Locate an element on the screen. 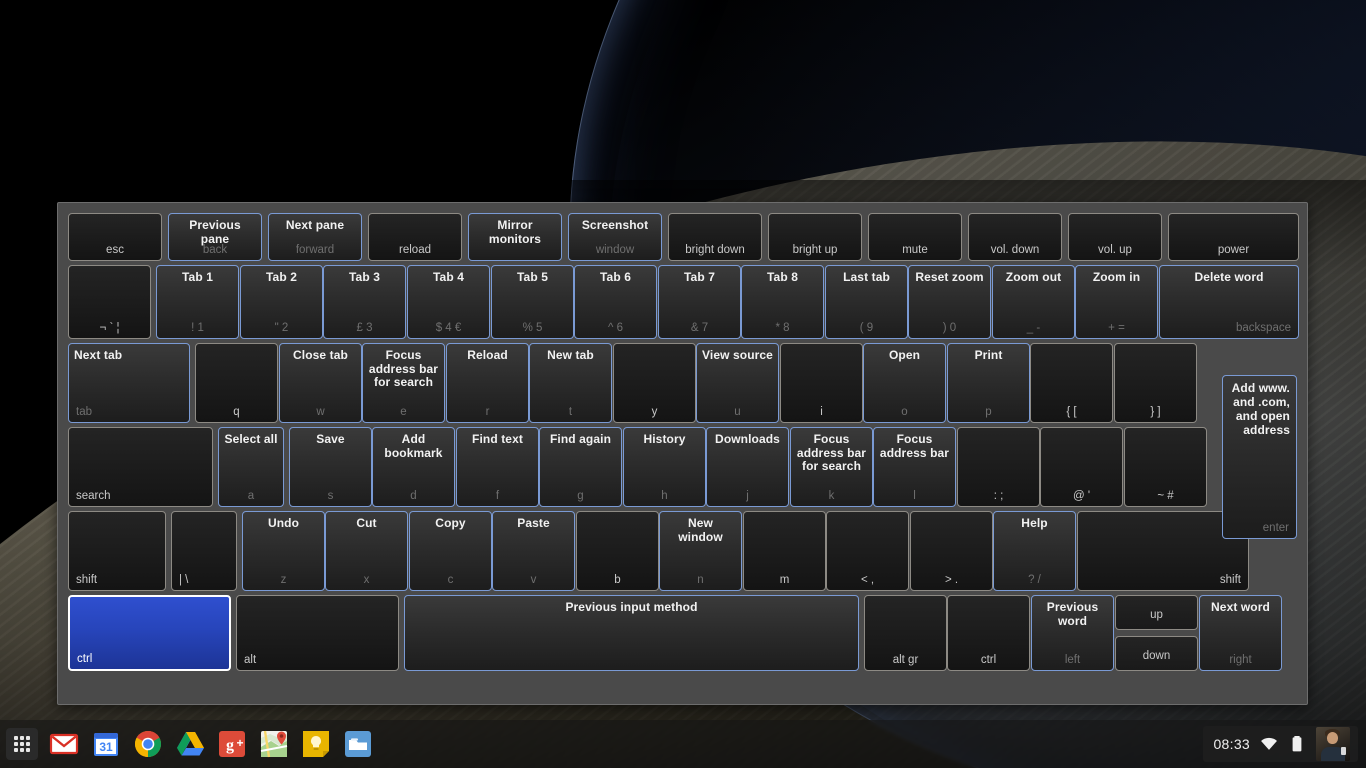  key-esc: esc is located at coordinates (115, 237).